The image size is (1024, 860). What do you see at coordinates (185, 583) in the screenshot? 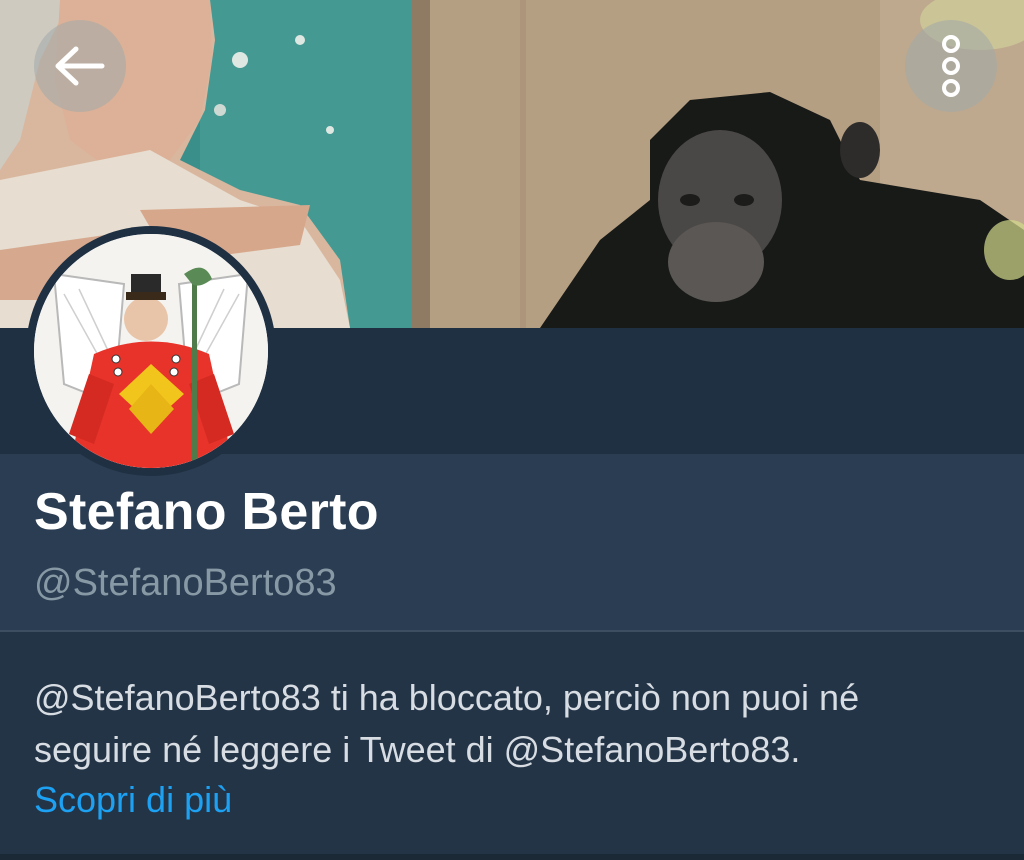
I see `profile-handle: @StefanoBerto83` at bounding box center [185, 583].